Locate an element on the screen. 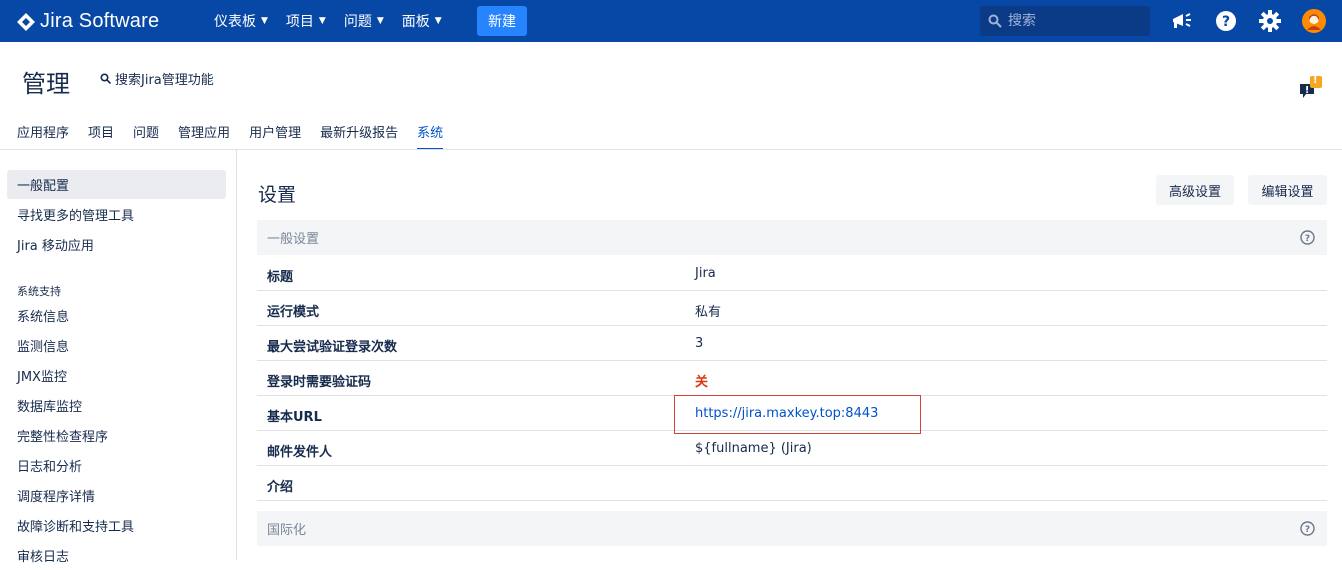 The height and width of the screenshot is (570, 1342). tab-manage-apps: 管理应用 is located at coordinates (204, 136).